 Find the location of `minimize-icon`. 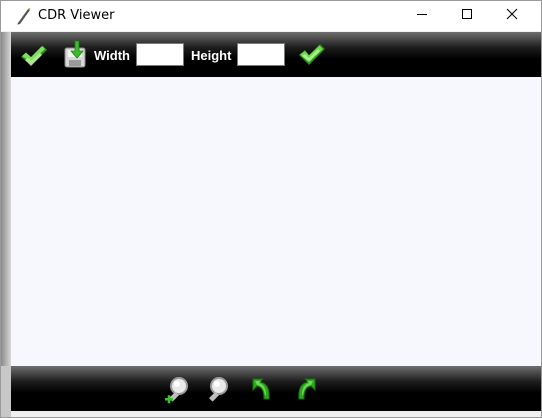

minimize-icon is located at coordinates (422, 16).